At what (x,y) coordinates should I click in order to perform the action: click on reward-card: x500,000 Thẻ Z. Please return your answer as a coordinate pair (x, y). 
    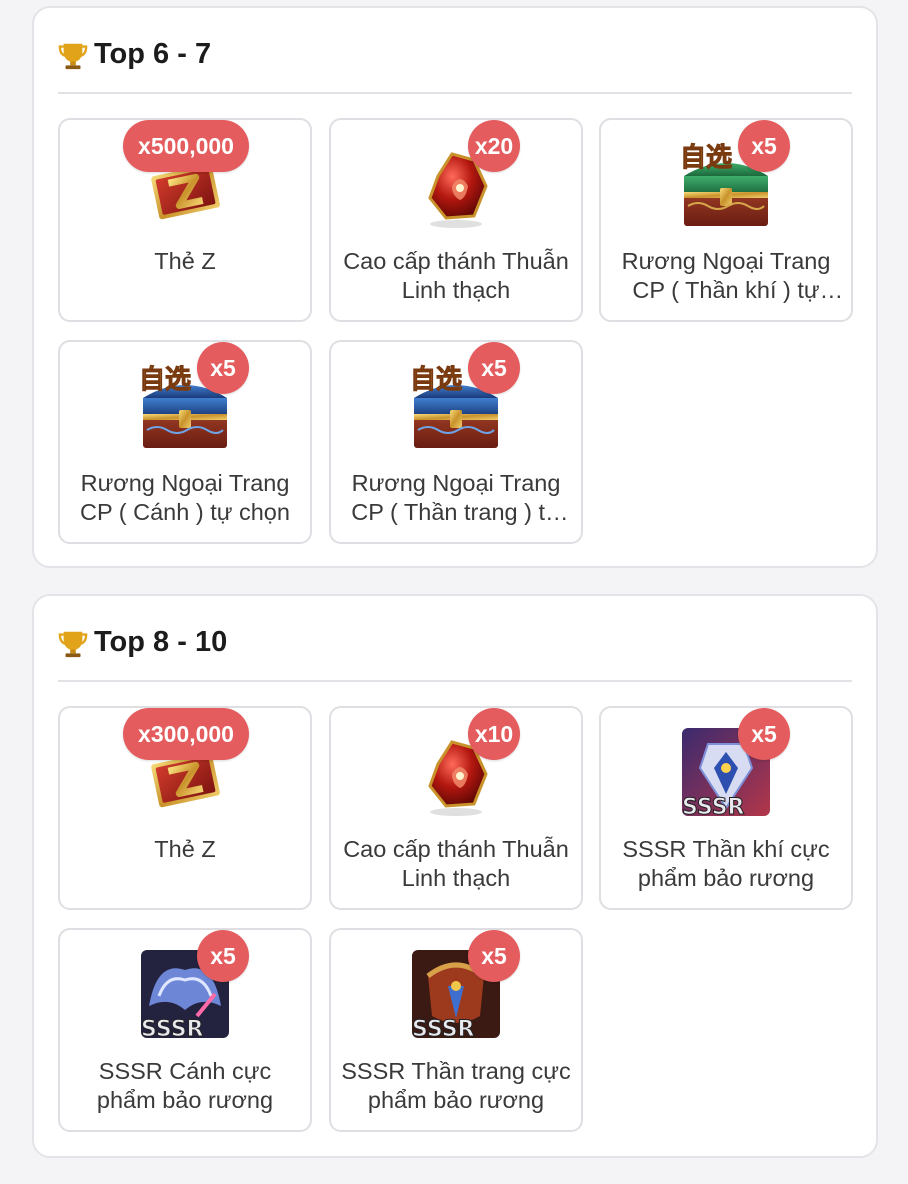
    Looking at the image, I should click on (185, 220).